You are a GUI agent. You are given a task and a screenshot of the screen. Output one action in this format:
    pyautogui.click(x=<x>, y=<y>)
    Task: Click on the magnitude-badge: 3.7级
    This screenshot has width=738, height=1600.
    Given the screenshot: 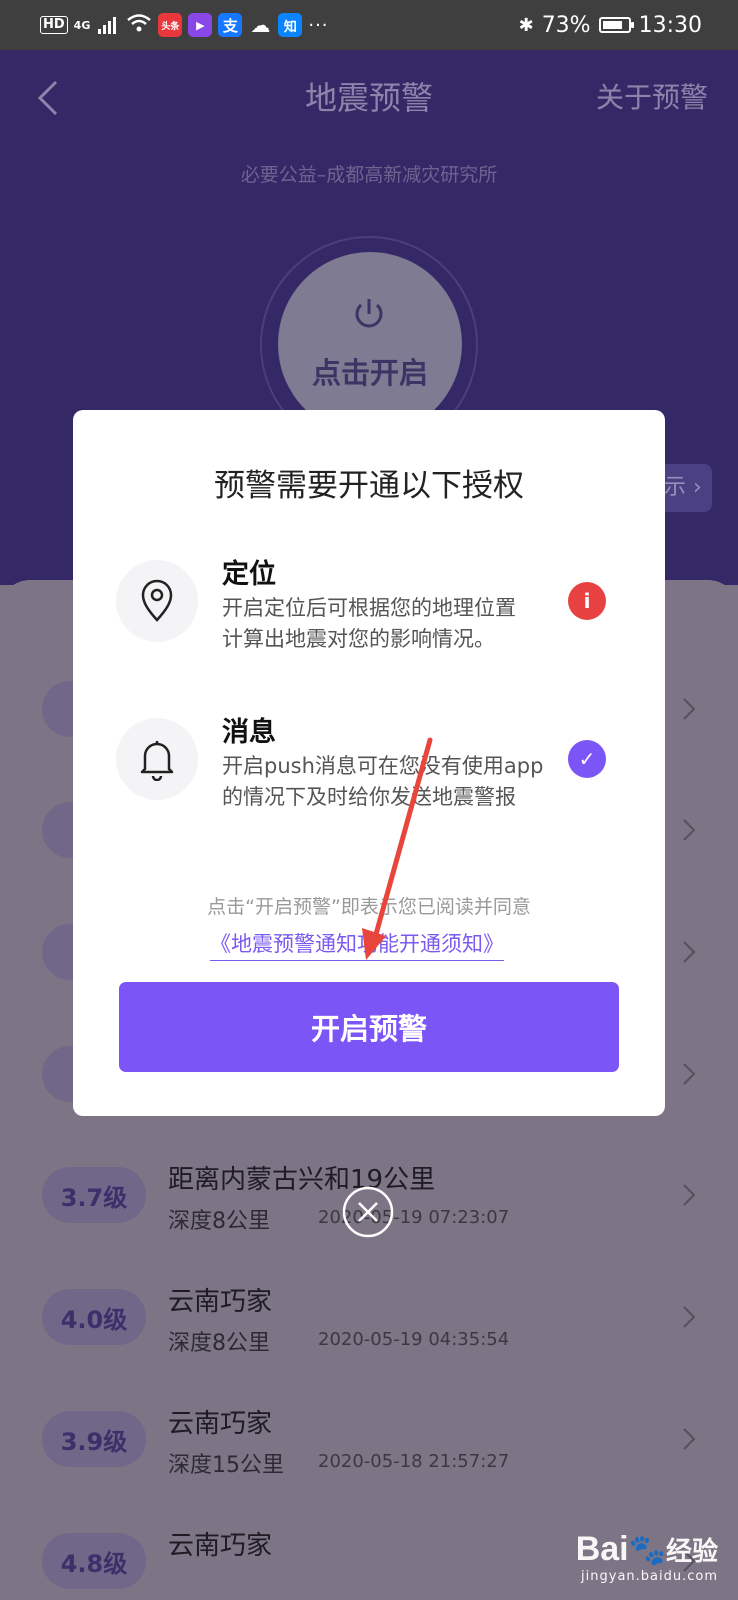 What is the action you would take?
    pyautogui.click(x=94, y=1195)
    